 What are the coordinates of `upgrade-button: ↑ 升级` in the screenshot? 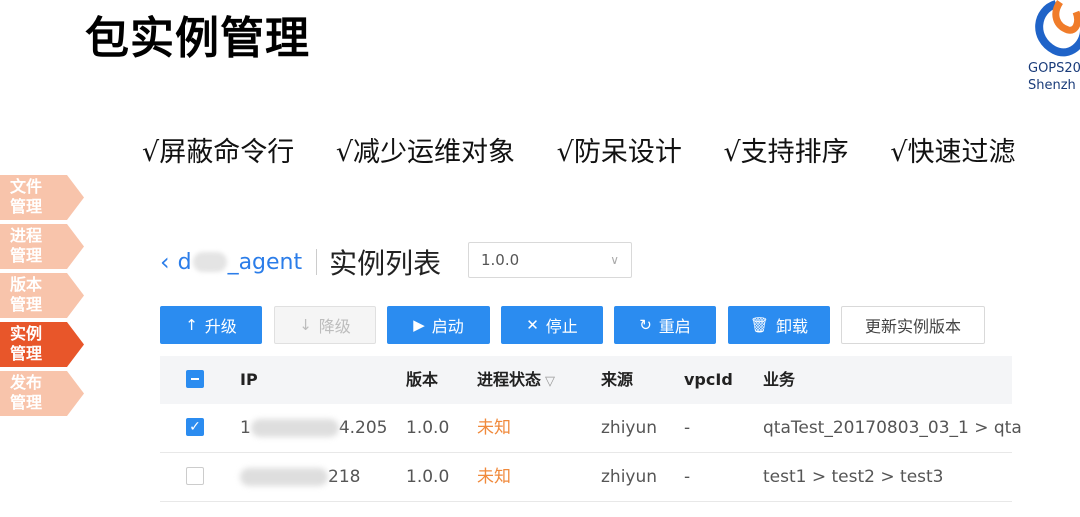 It's located at (211, 325).